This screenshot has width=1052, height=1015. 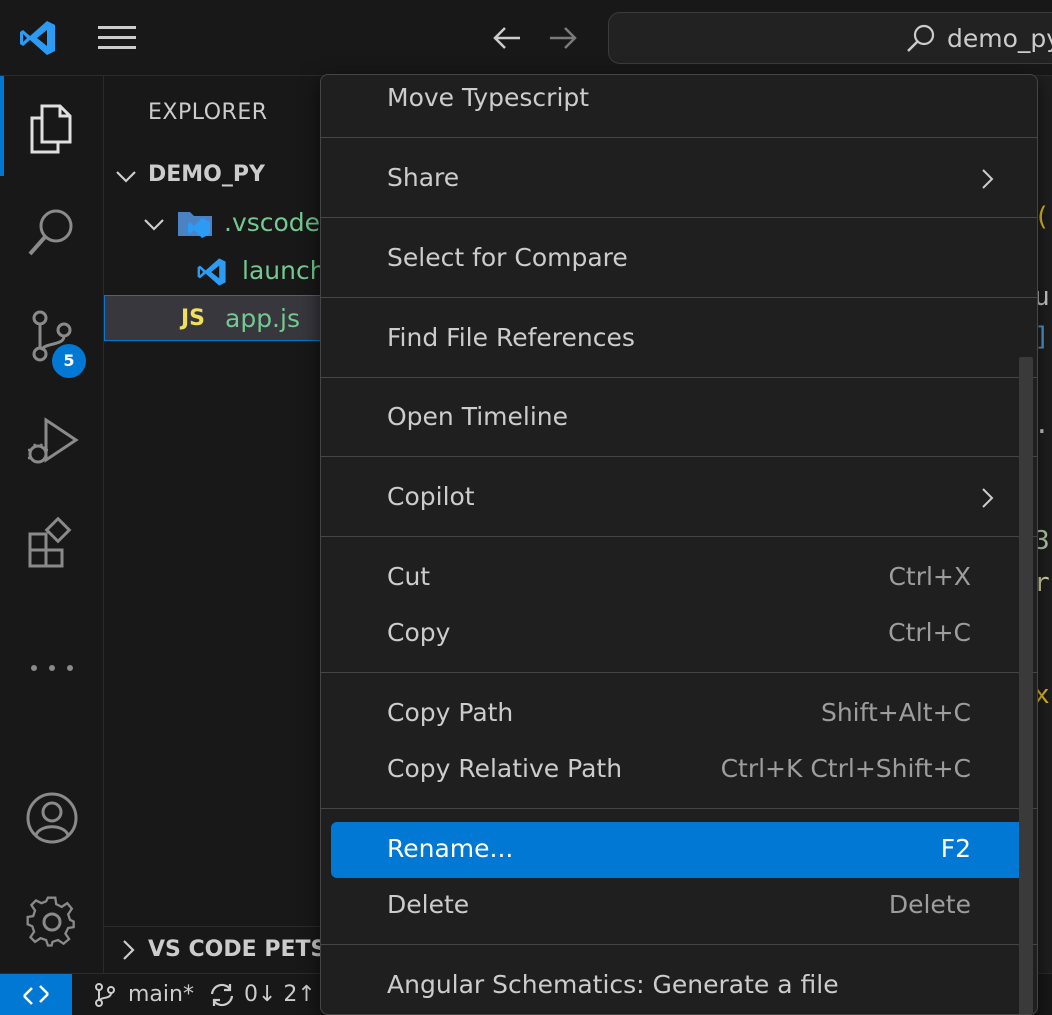 What do you see at coordinates (117, 38) in the screenshot?
I see `menu-icon` at bounding box center [117, 38].